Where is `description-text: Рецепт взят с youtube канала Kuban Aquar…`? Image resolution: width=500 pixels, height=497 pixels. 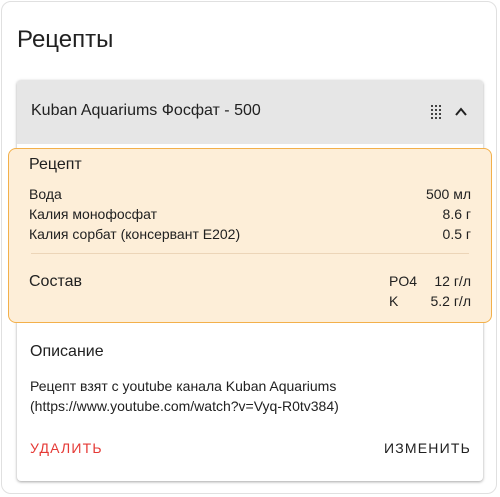
description-text: Рецепт взят с youtube канала Kuban Aquar… is located at coordinates (184, 396).